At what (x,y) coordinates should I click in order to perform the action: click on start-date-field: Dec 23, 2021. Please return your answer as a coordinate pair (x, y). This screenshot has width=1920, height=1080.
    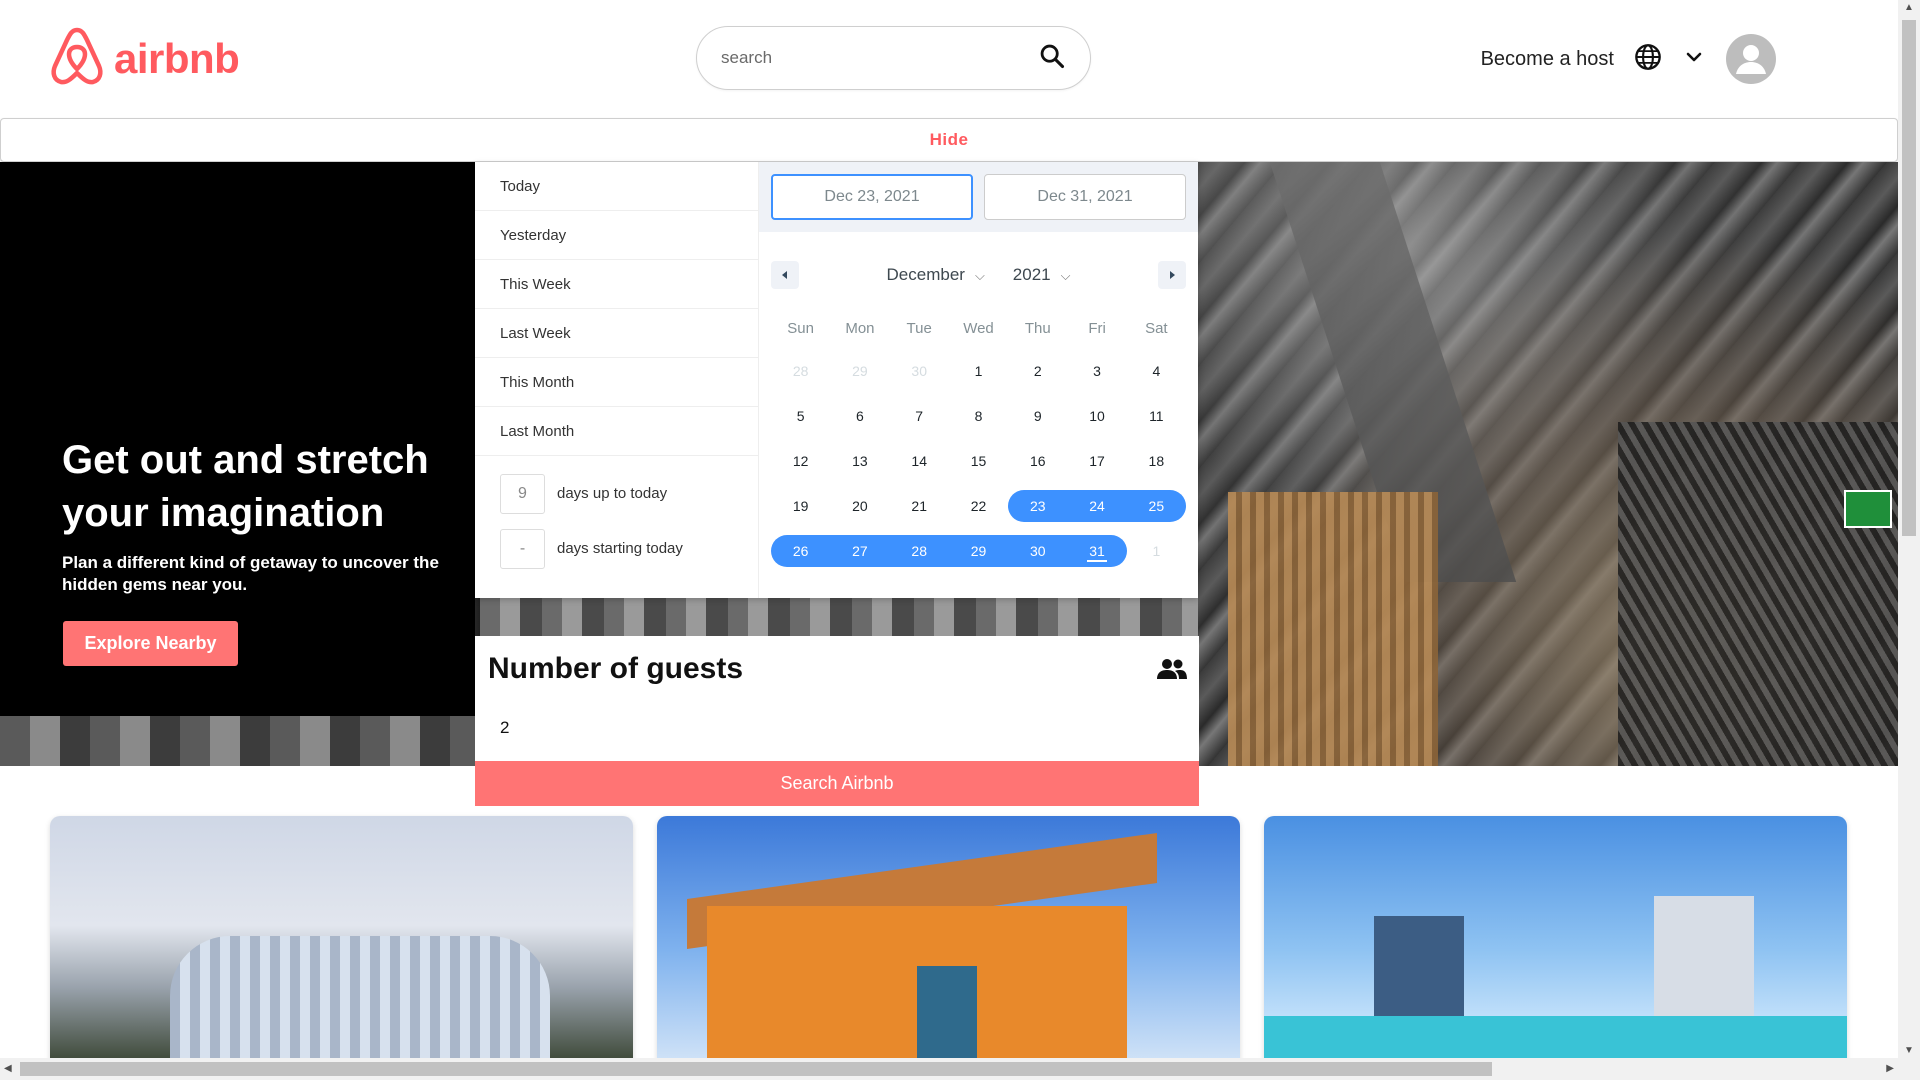
    Looking at the image, I should click on (872, 197).